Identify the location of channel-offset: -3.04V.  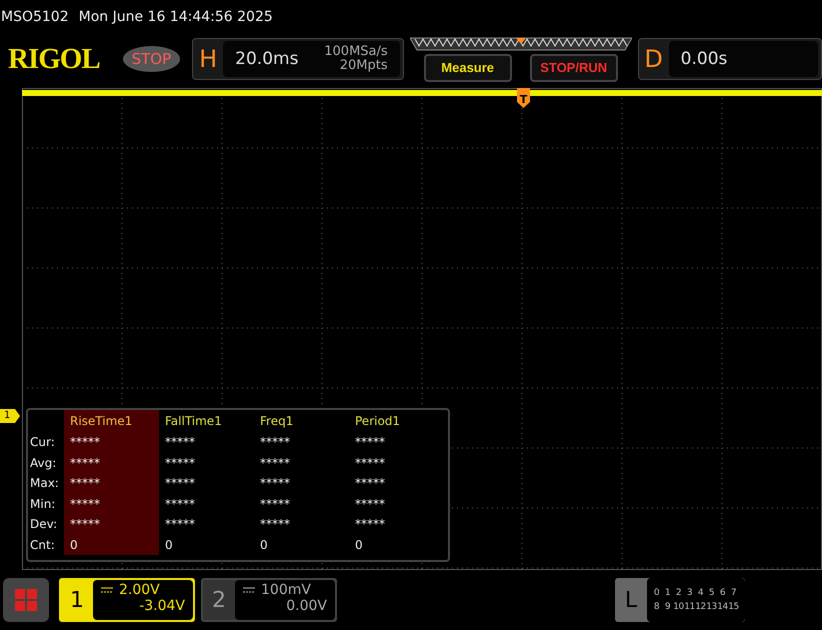
(162, 606).